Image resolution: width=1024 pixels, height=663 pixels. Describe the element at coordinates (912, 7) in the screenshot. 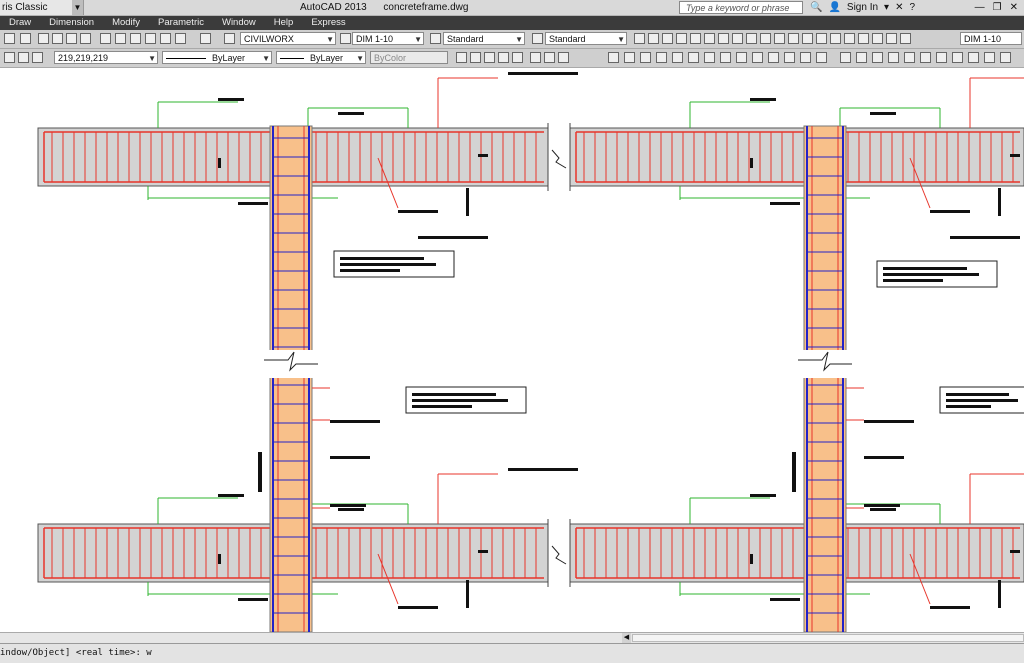

I see `help-icon: ?` at that location.